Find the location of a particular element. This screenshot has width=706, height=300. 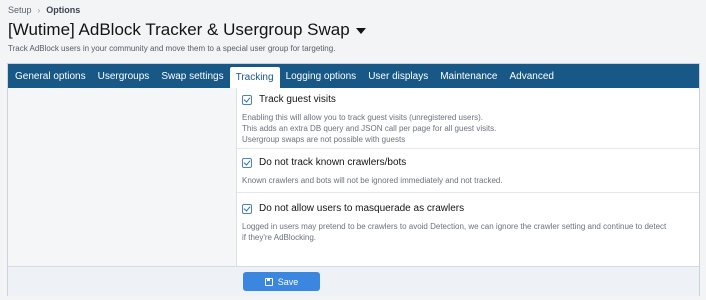

tab-swap-settings: Swap settings is located at coordinates (192, 76).